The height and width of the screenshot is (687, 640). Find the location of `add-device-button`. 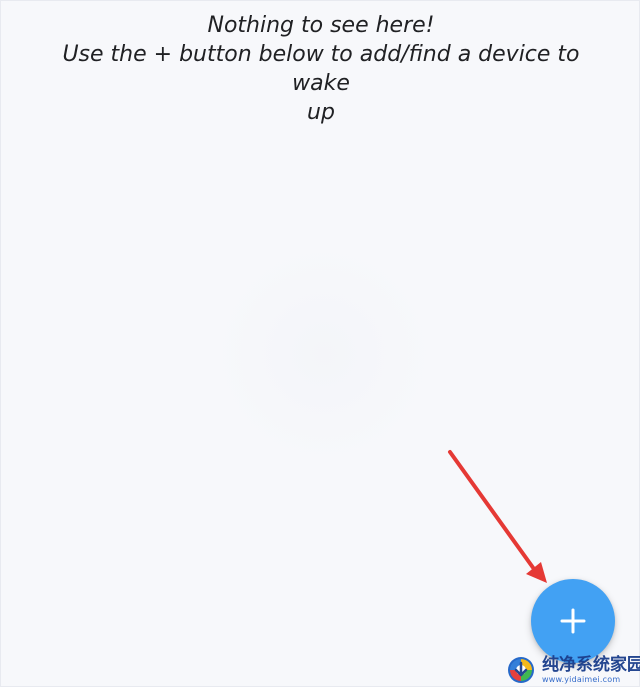

add-device-button is located at coordinates (573, 621).